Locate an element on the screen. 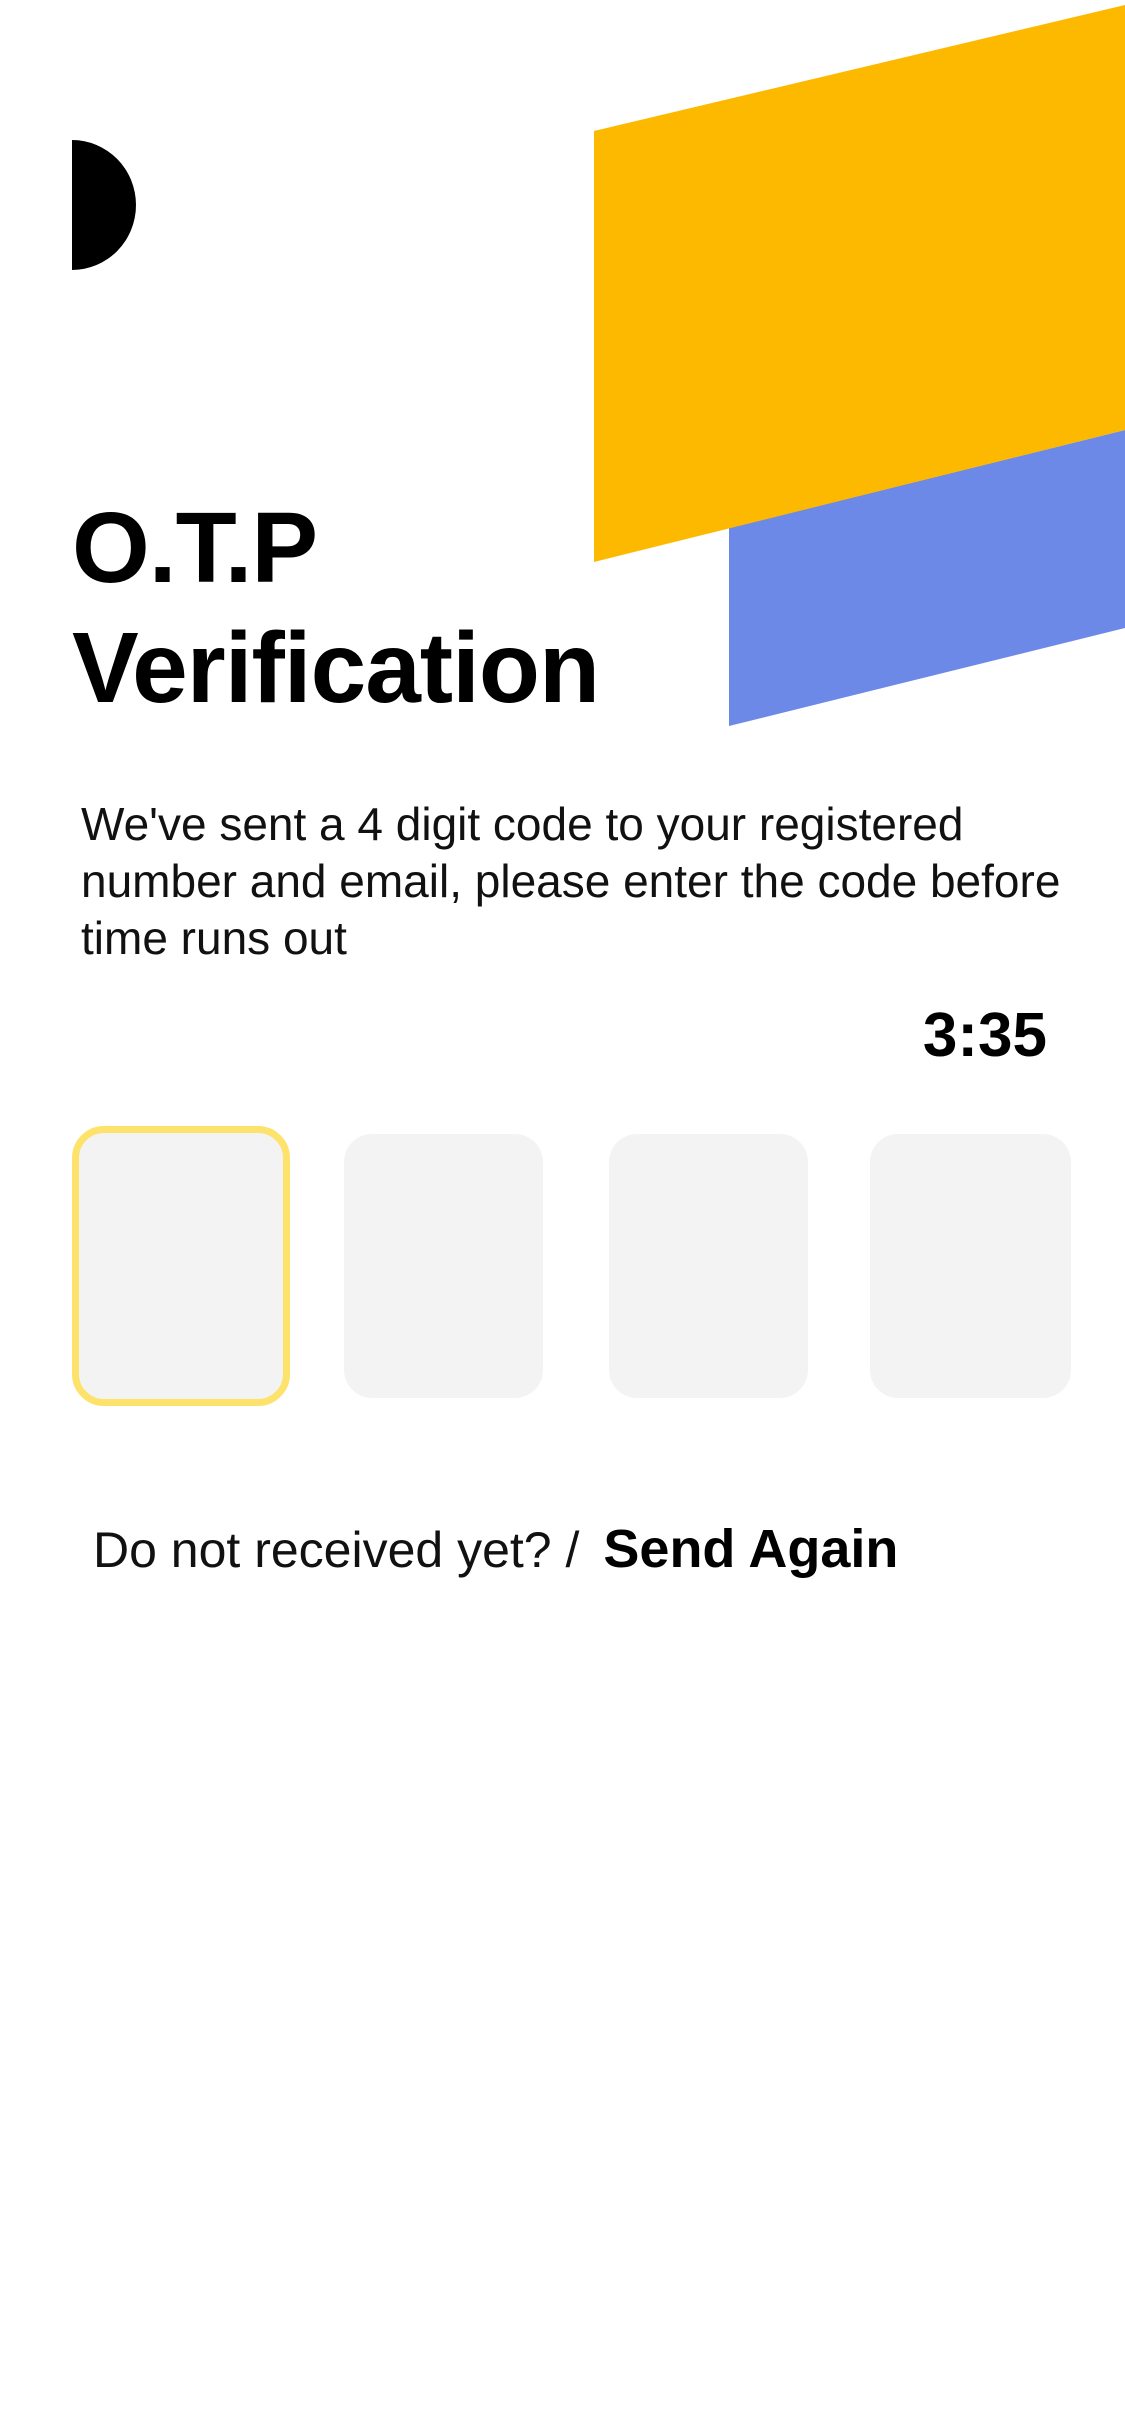 Image resolution: width=1125 pixels, height=2436 pixels. send-again-link: Send Again is located at coordinates (750, 1549).